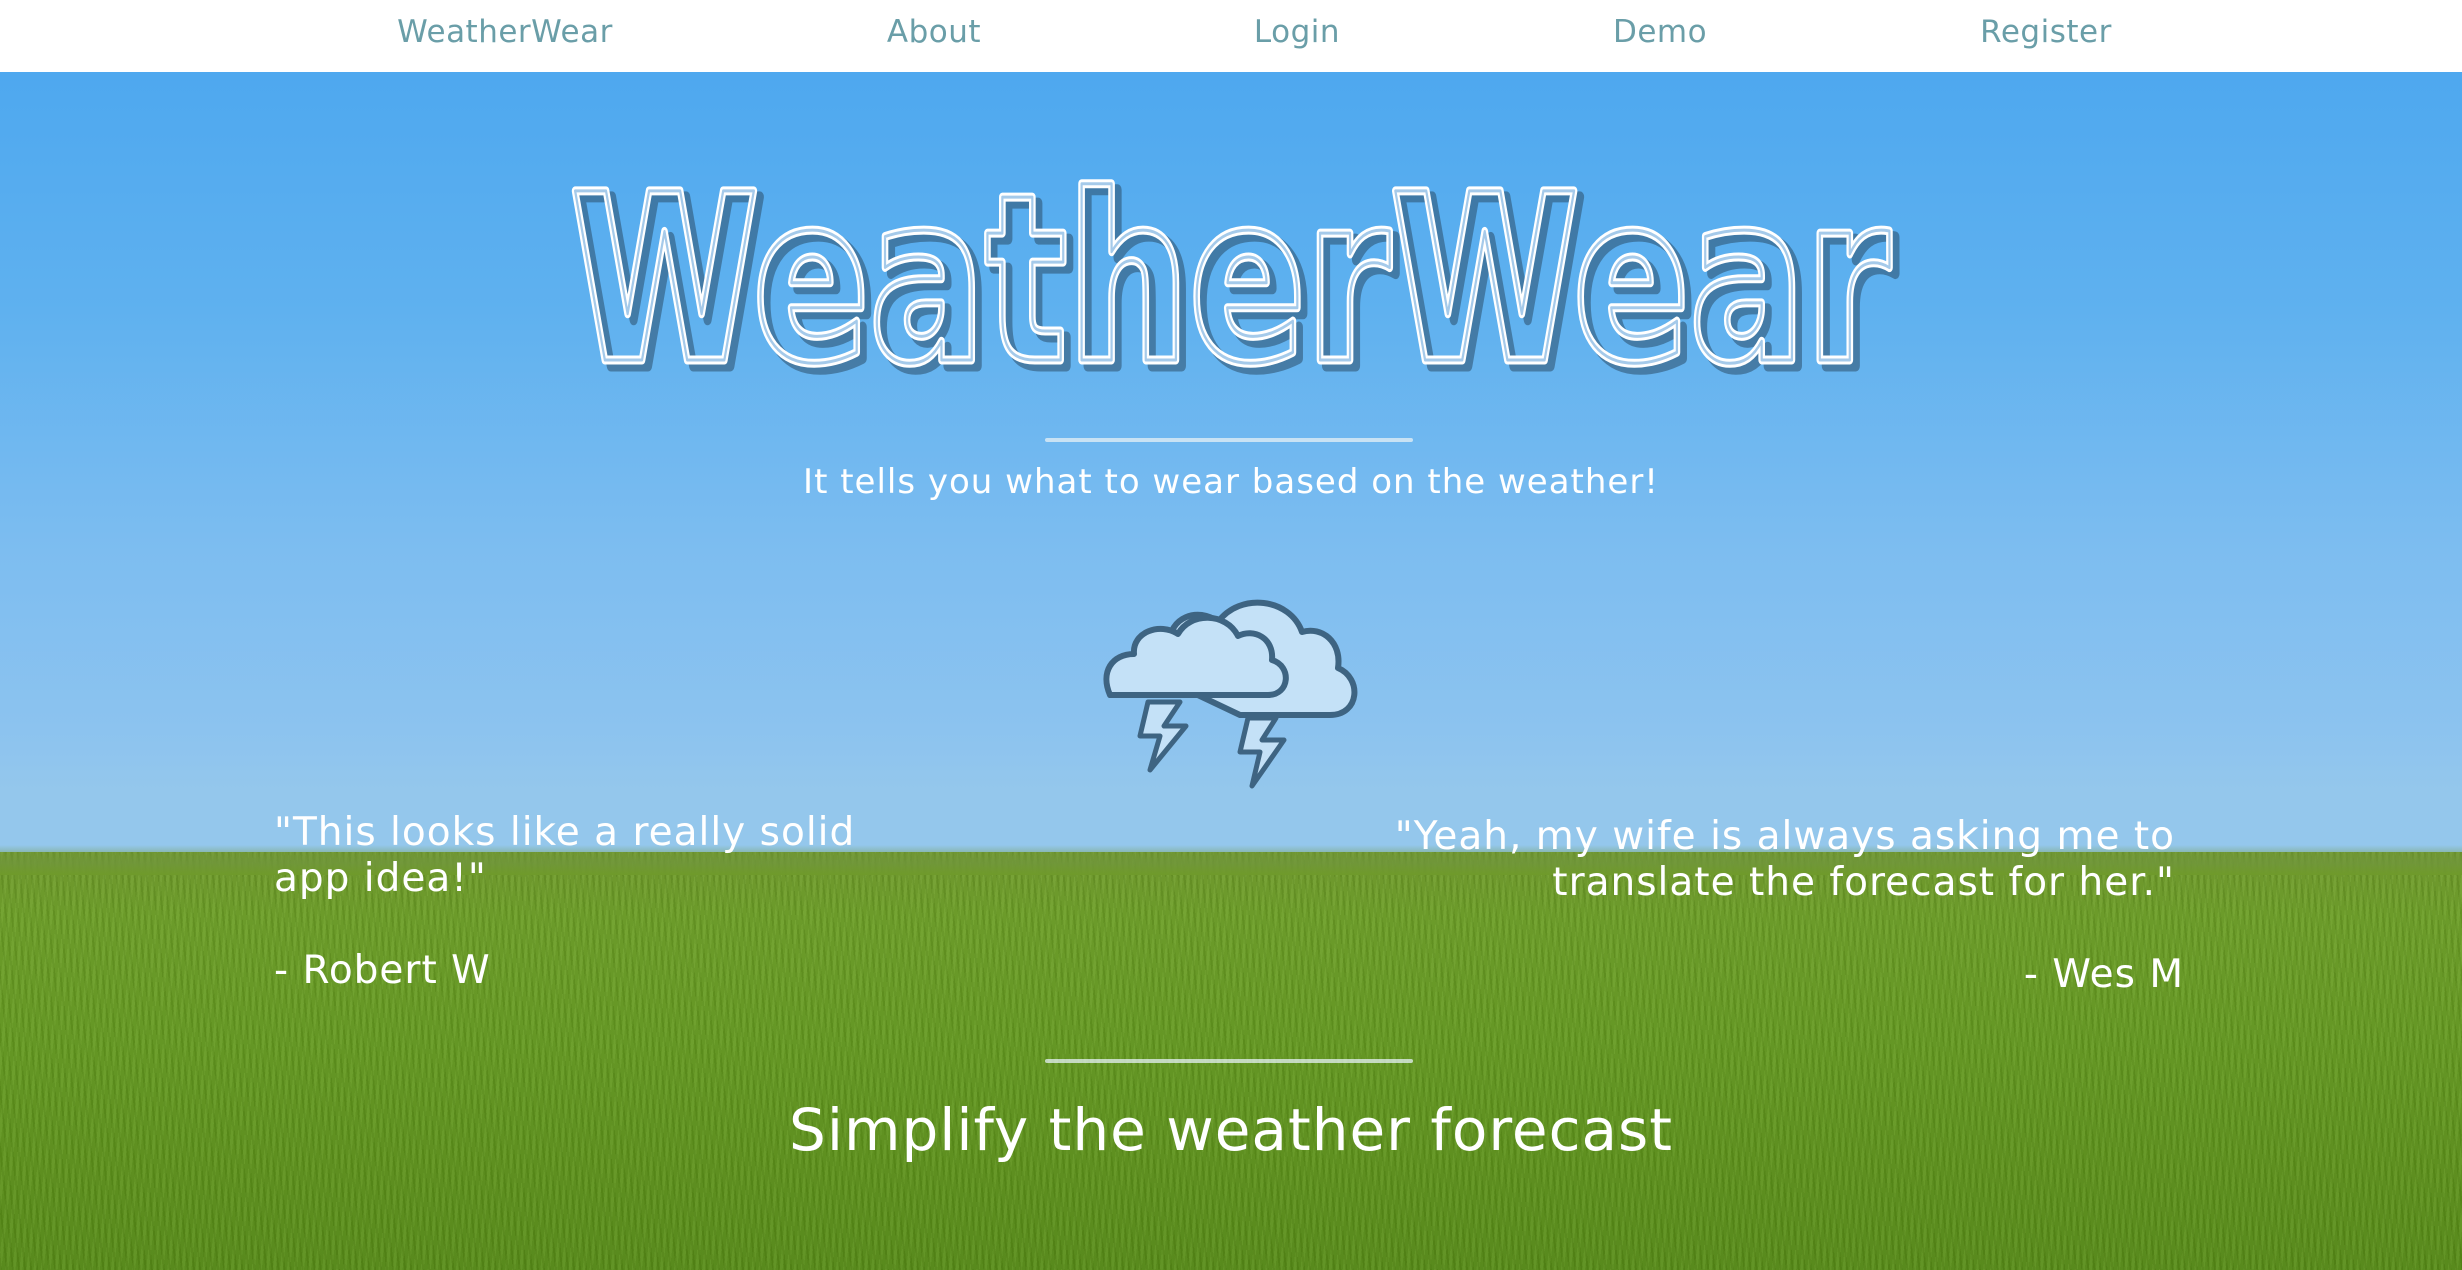 Image resolution: width=2462 pixels, height=1270 pixels. I want to click on svg-text: WeatherWear, so click(1230, 272).